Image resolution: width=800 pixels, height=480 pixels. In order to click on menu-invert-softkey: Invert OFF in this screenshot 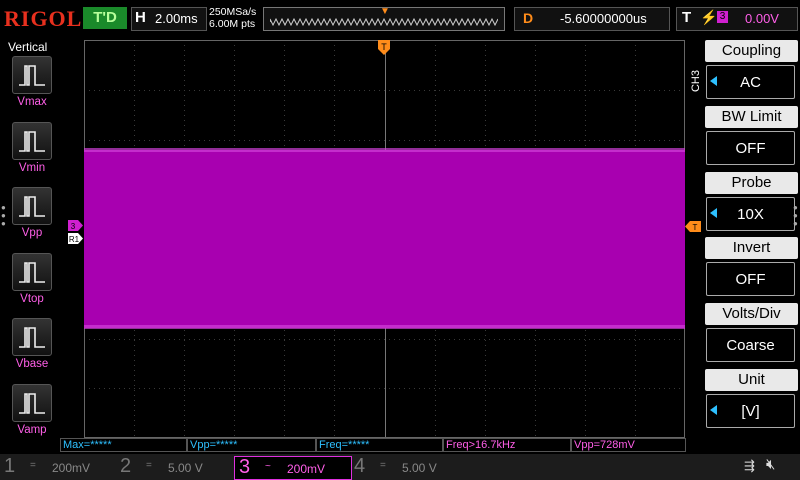, I will do `click(752, 268)`.